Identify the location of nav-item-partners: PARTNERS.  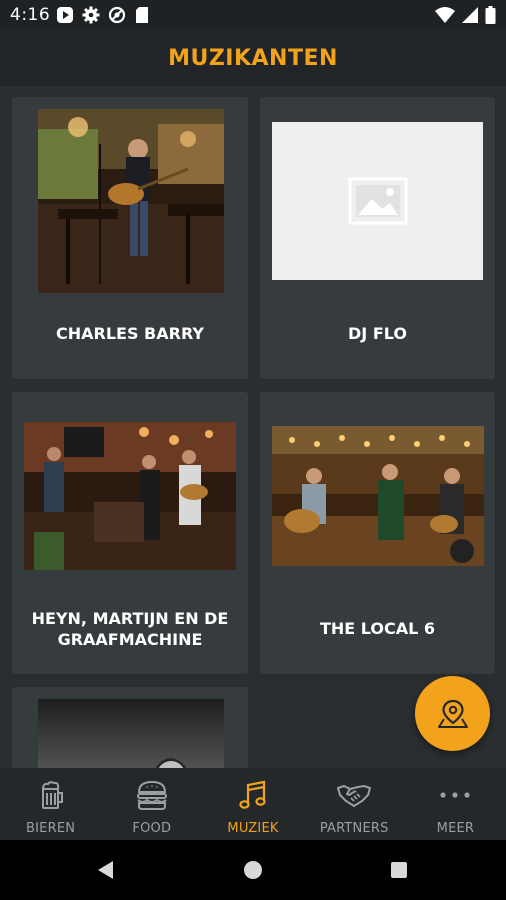
(354, 804).